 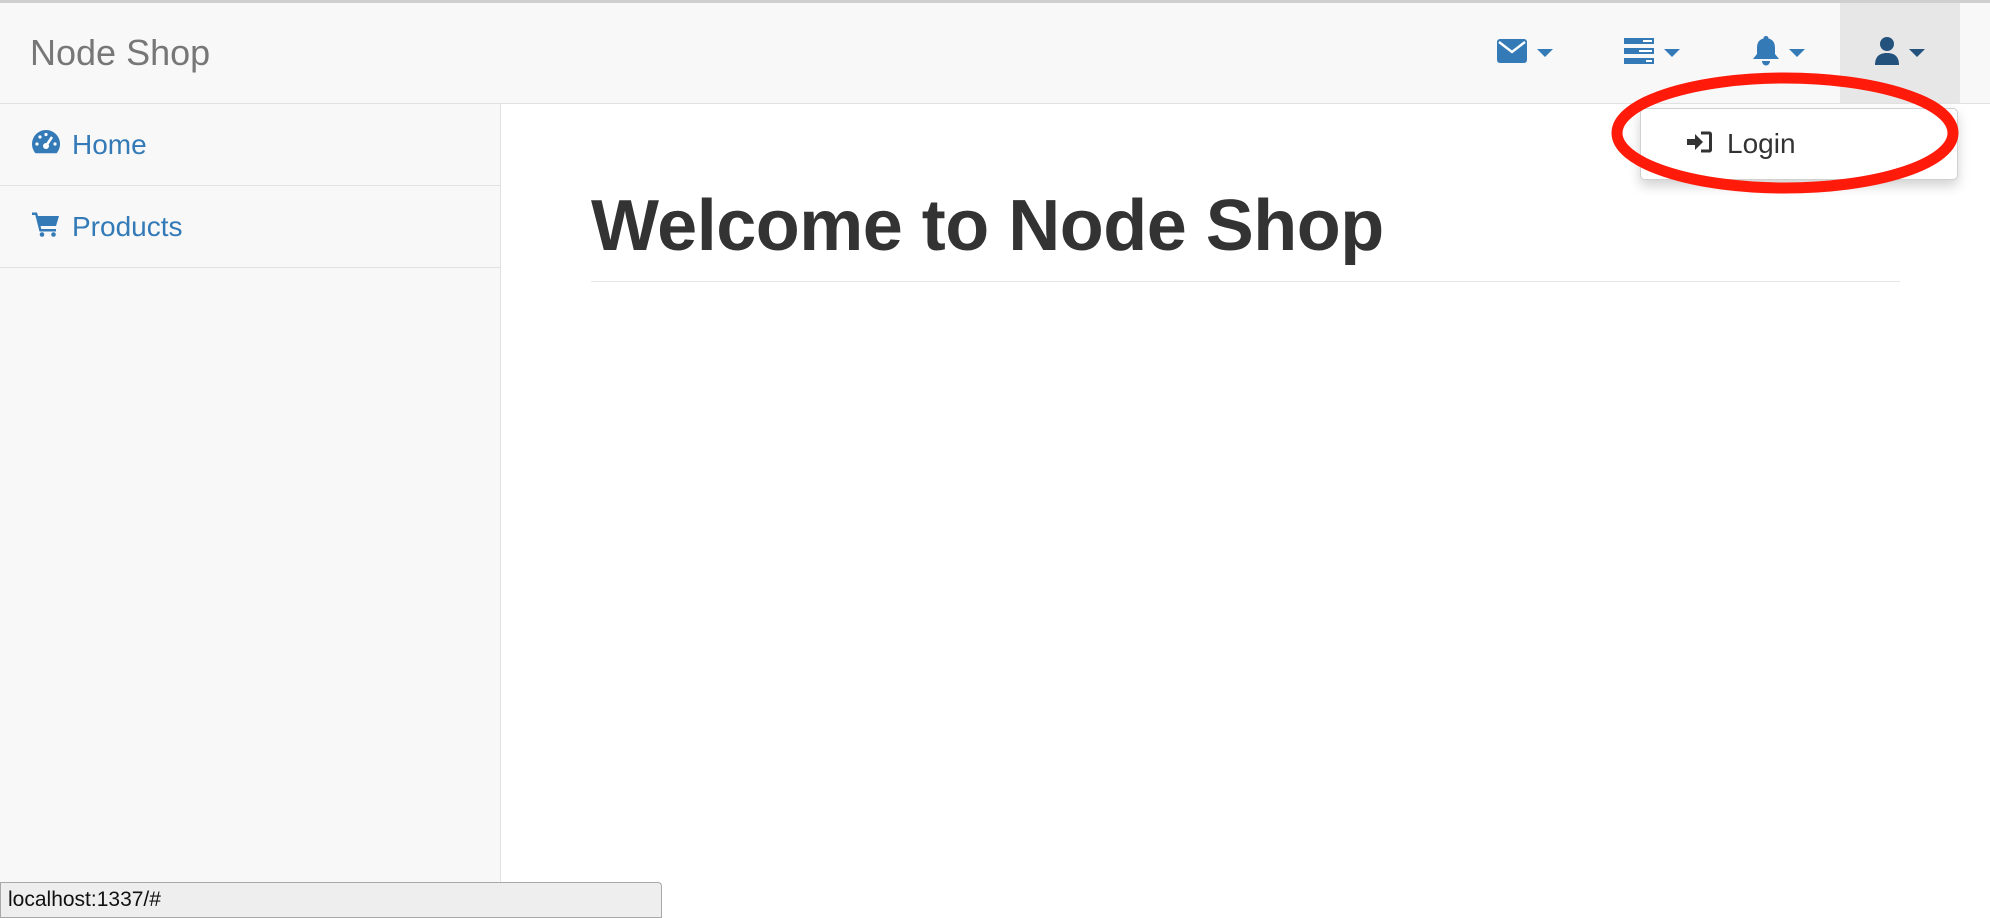 What do you see at coordinates (1900, 53) in the screenshot?
I see `user-dropdown-toggle` at bounding box center [1900, 53].